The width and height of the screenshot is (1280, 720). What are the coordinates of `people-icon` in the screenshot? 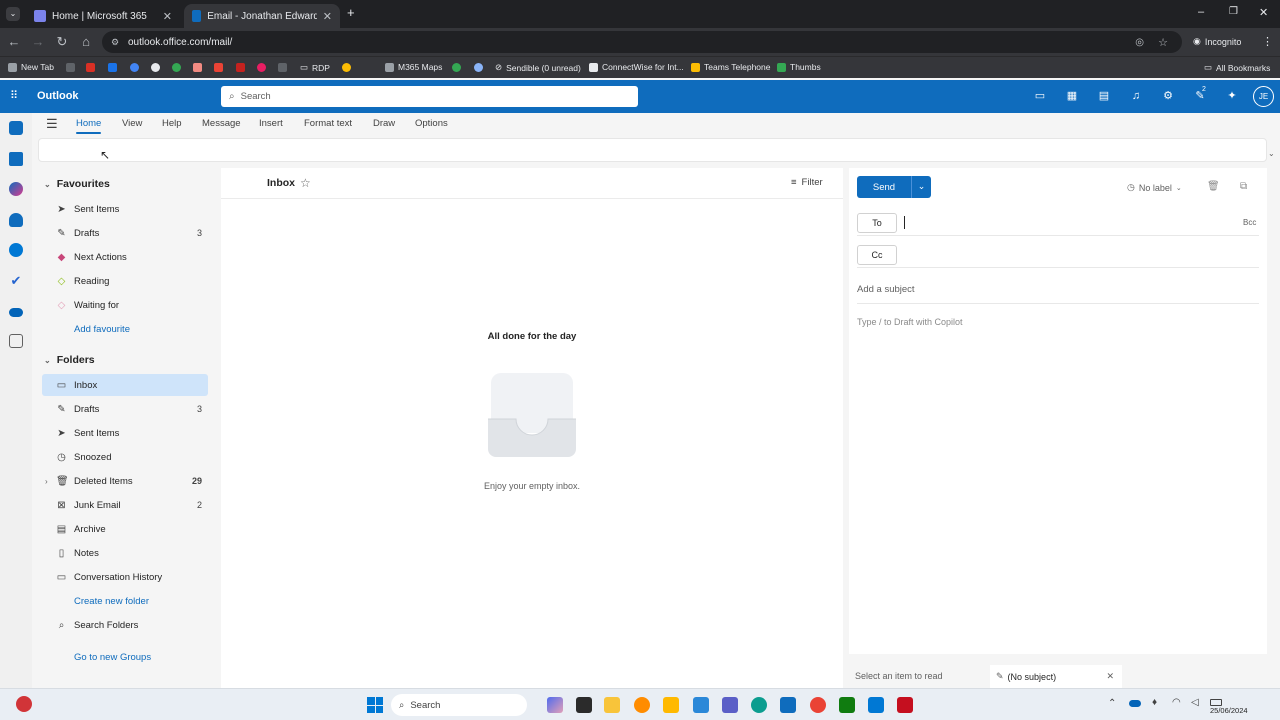 It's located at (16, 220).